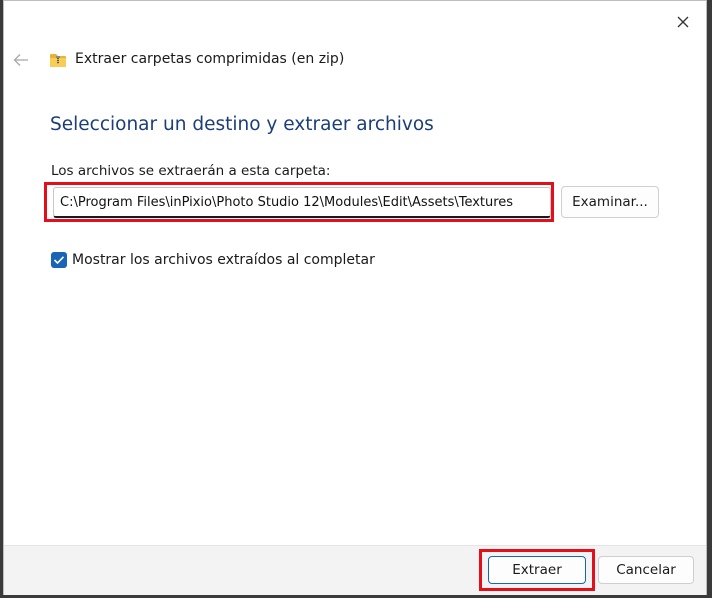 The height and width of the screenshot is (598, 712). I want to click on destination-path-input, so click(302, 202).